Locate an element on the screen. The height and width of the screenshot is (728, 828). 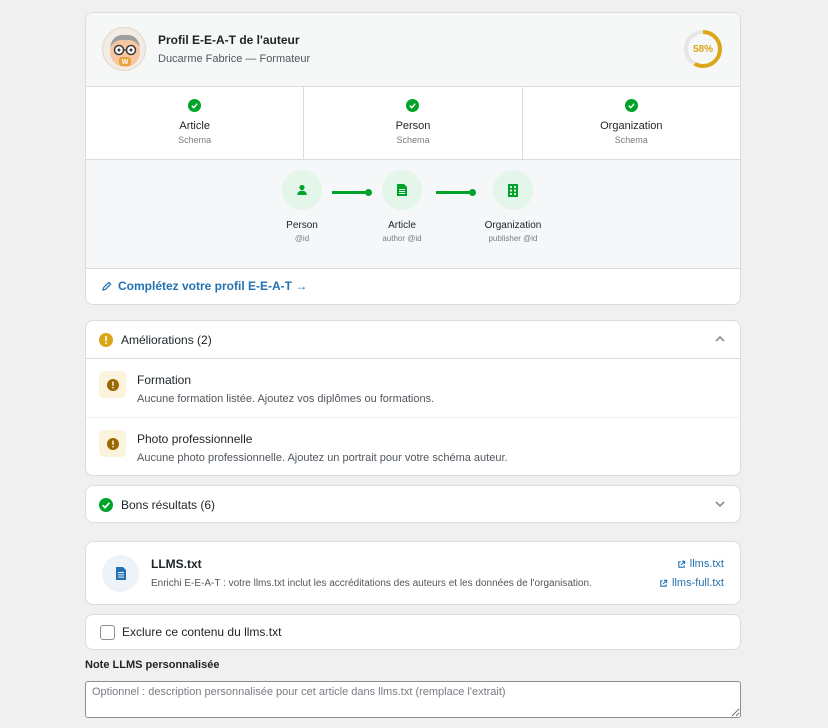
graph-node-label: Person is located at coordinates (302, 225).